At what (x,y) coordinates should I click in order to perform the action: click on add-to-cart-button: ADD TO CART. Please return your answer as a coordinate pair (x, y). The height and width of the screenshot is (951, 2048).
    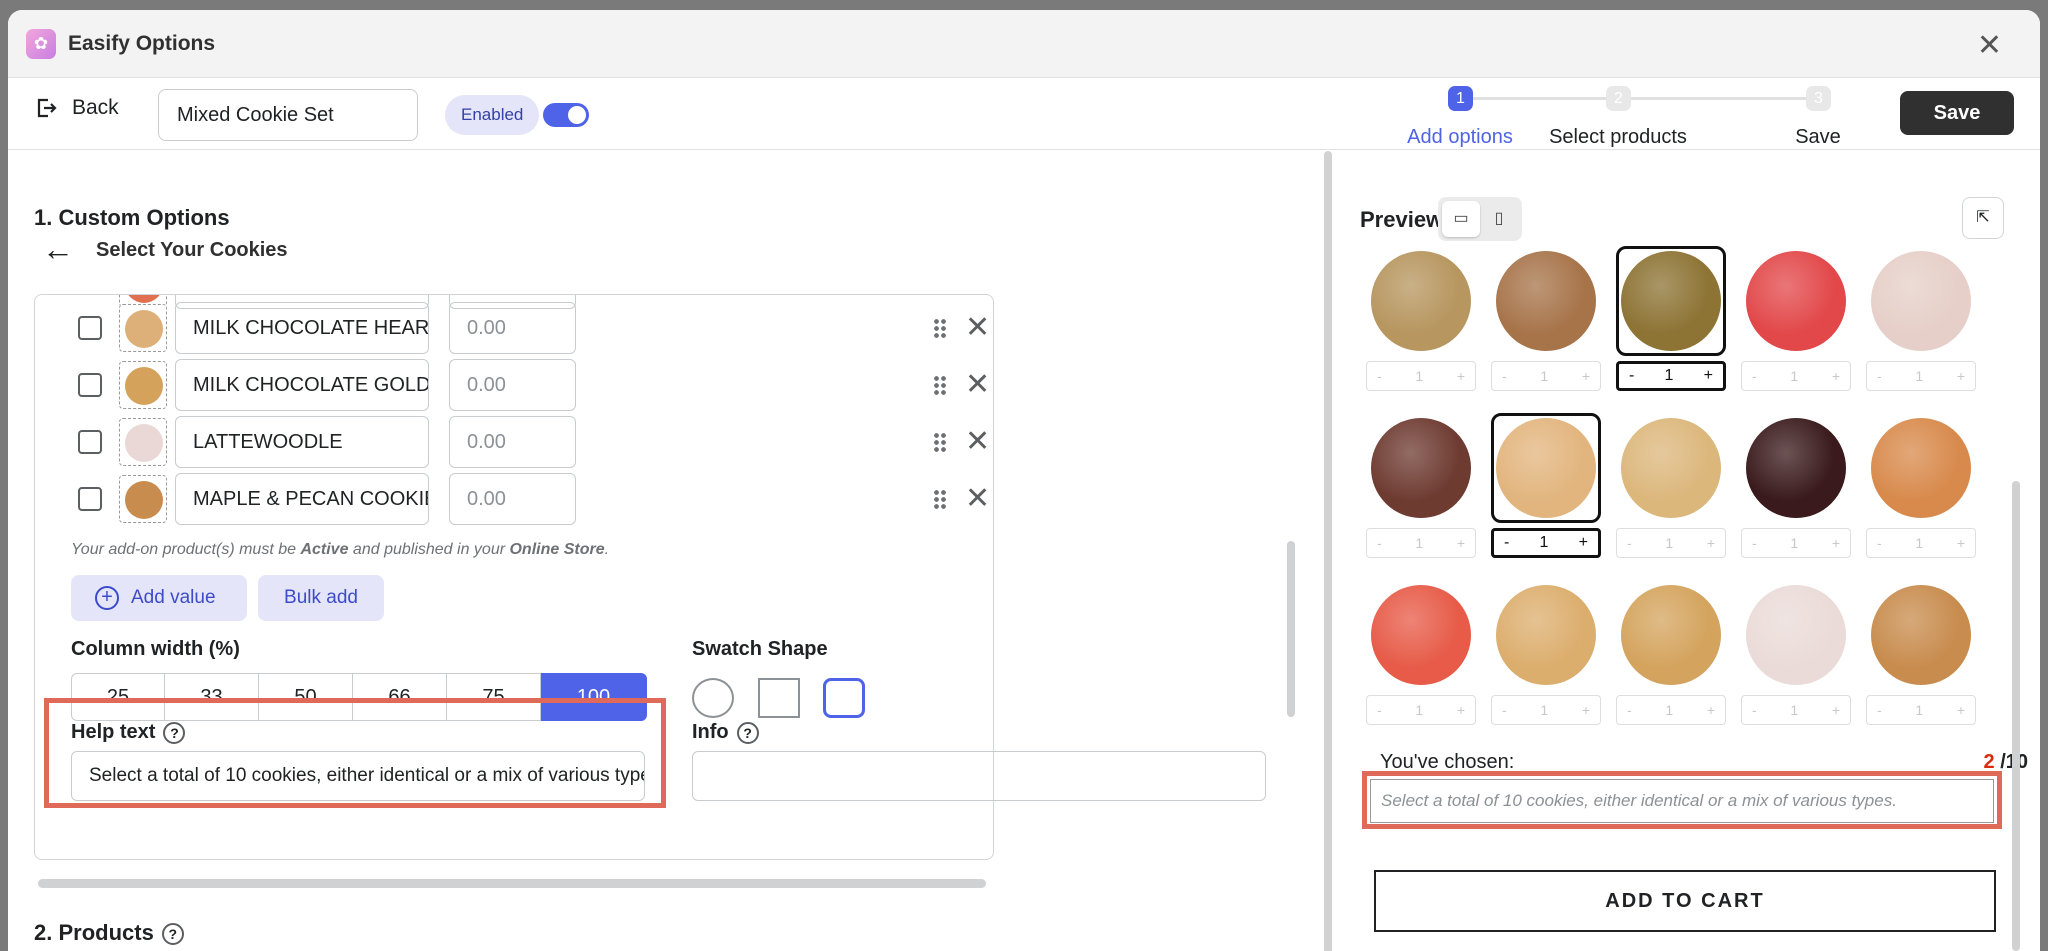
    Looking at the image, I should click on (1685, 901).